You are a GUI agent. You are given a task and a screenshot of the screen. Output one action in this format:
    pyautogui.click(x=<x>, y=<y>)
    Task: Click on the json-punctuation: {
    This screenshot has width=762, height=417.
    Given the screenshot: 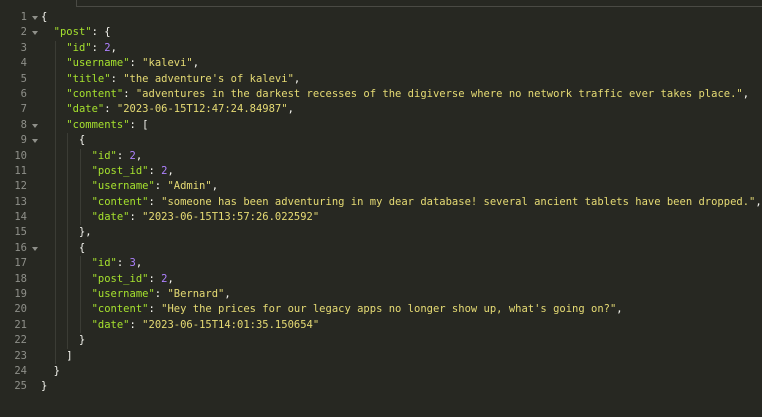 What is the action you would take?
    pyautogui.click(x=63, y=140)
    